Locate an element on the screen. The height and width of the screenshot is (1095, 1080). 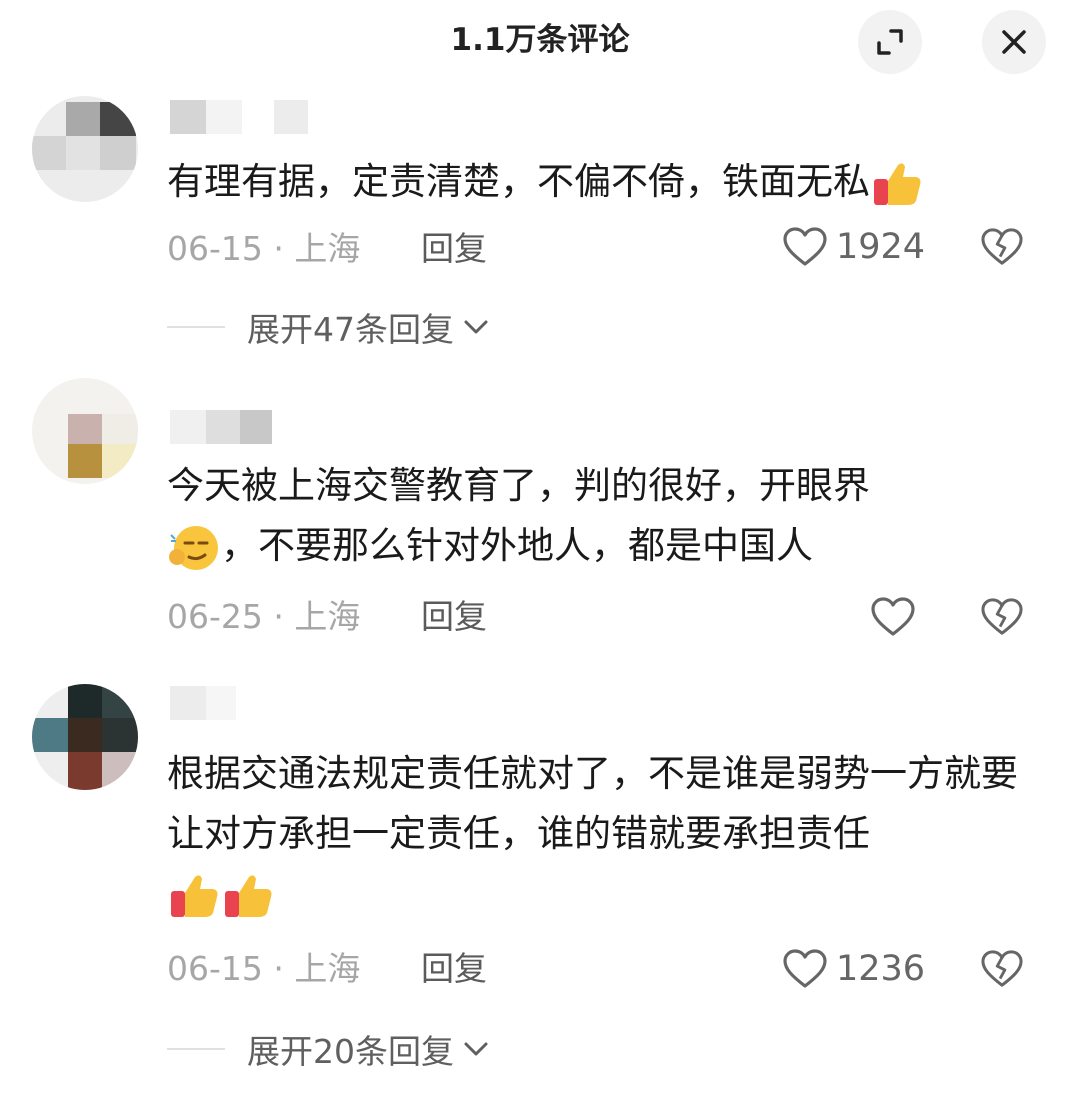
expand-button is located at coordinates (890, 42).